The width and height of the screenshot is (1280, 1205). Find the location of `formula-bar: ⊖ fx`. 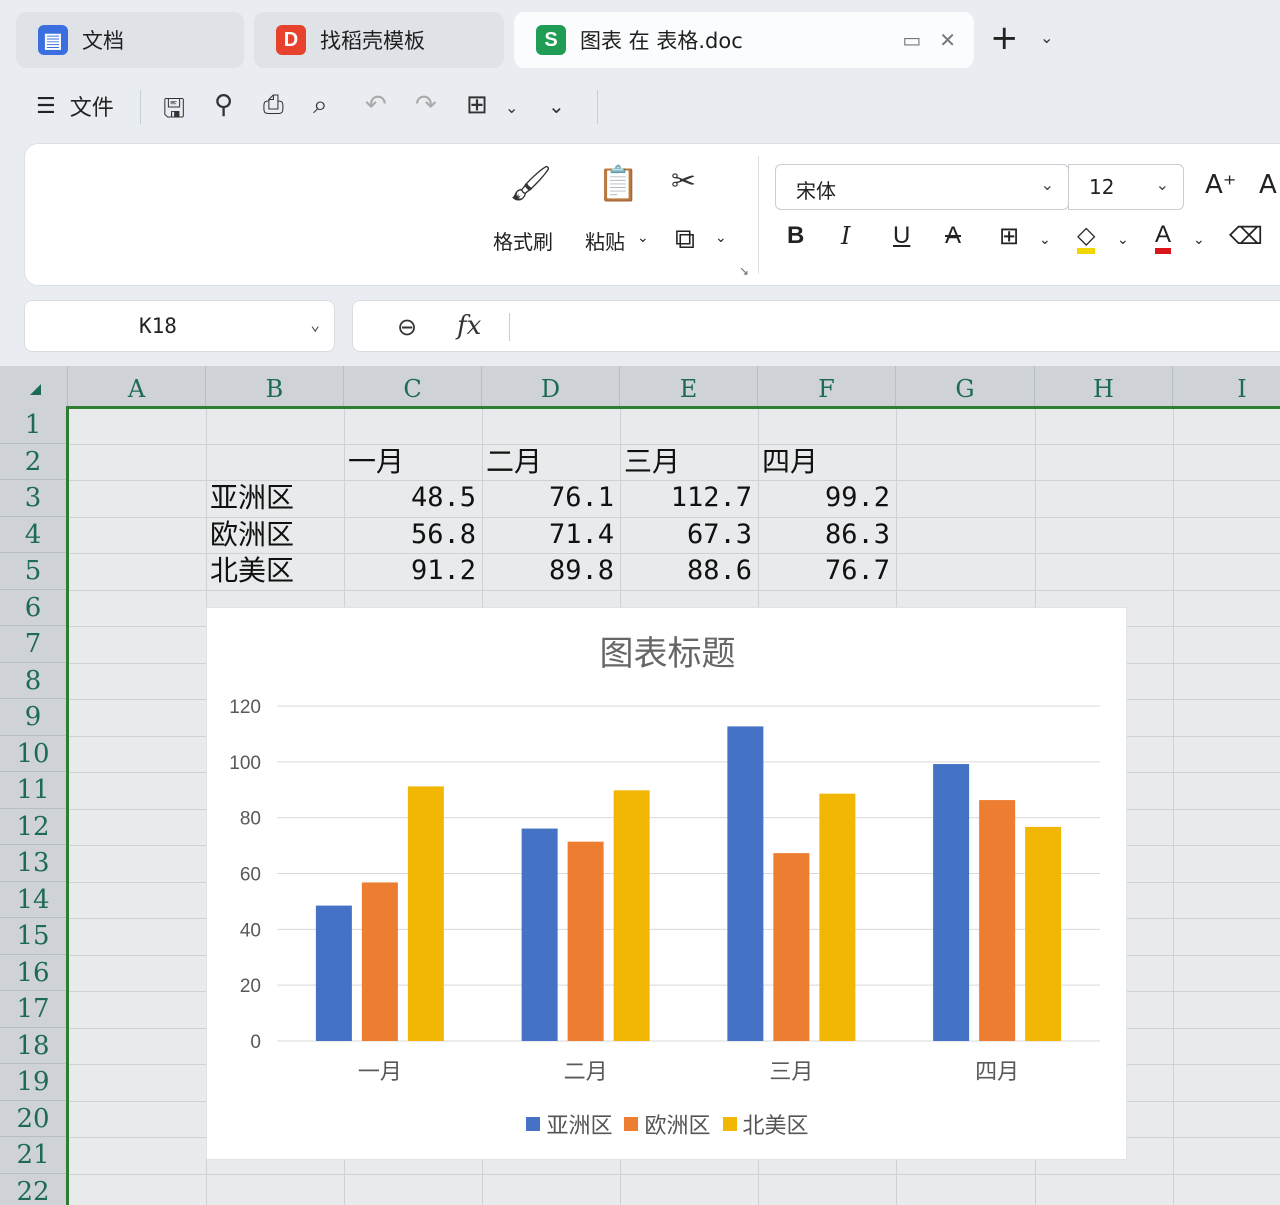

formula-bar: ⊖ fx is located at coordinates (816, 326).